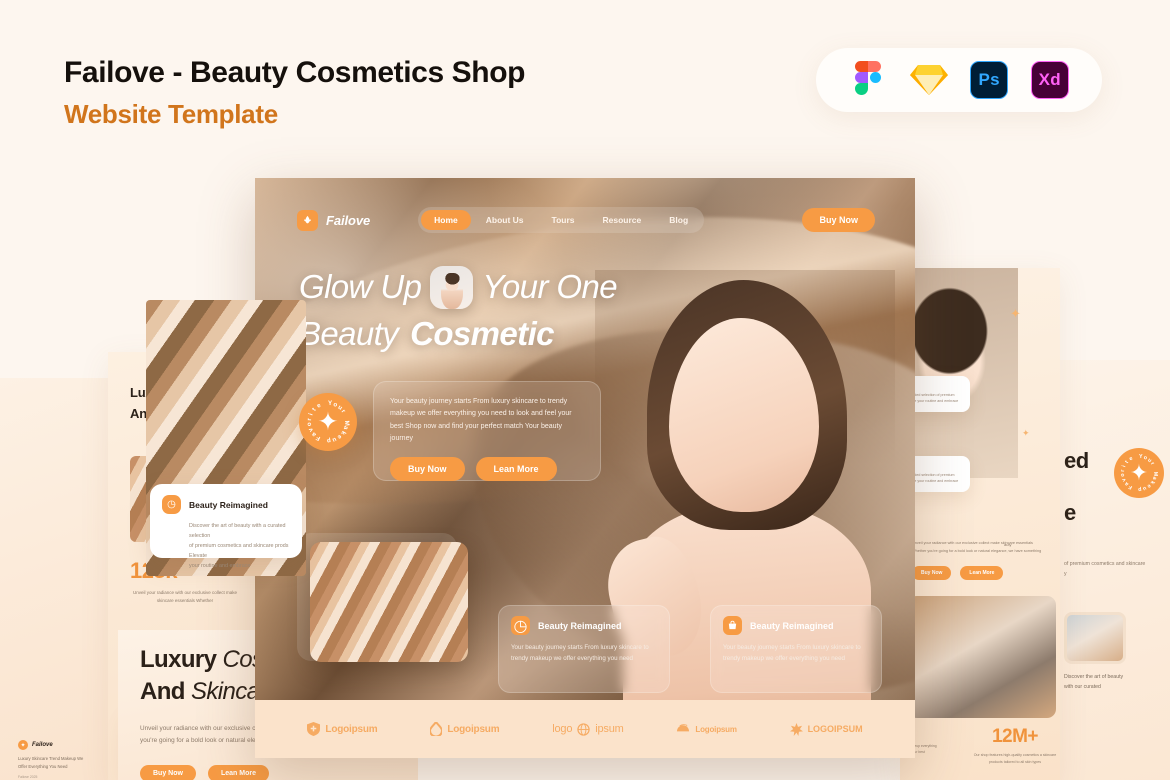 The width and height of the screenshot is (1170, 780). Describe the element at coordinates (678, 220) in the screenshot. I see `nav-item-blog: Blog` at that location.